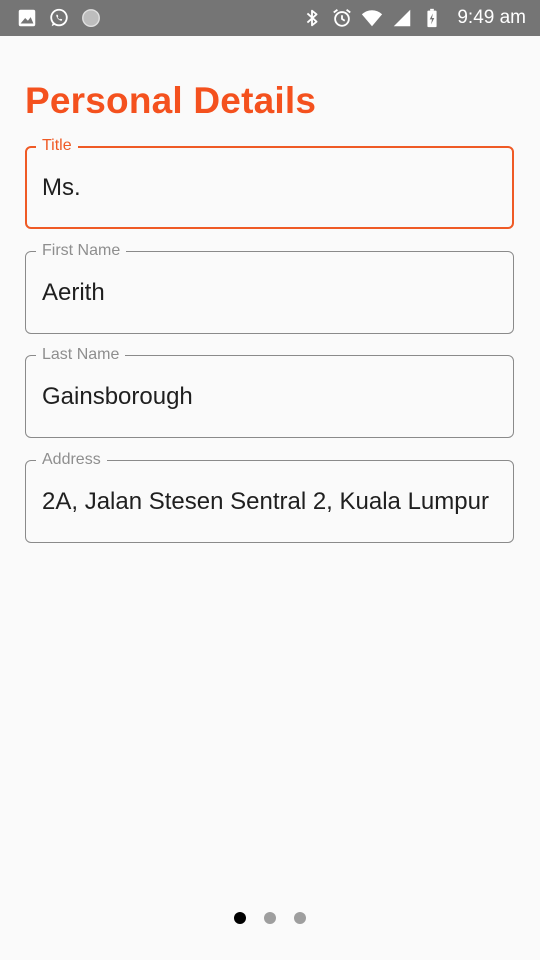  I want to click on image-icon, so click(27, 18).